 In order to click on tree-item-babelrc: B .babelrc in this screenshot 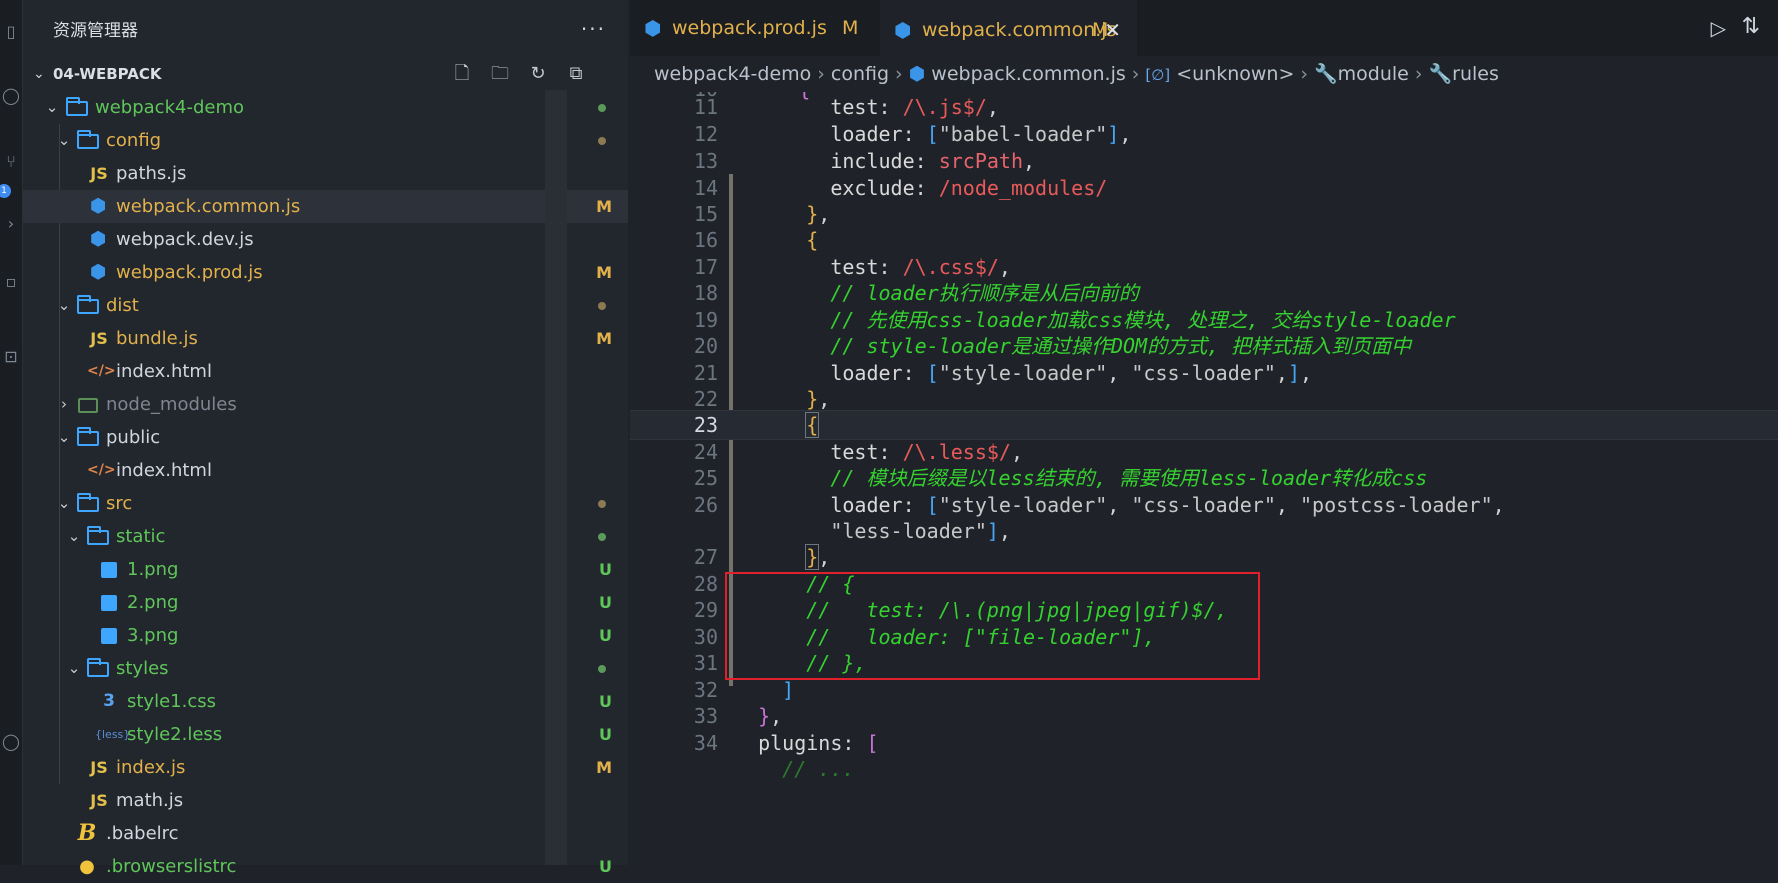, I will do `click(325, 833)`.